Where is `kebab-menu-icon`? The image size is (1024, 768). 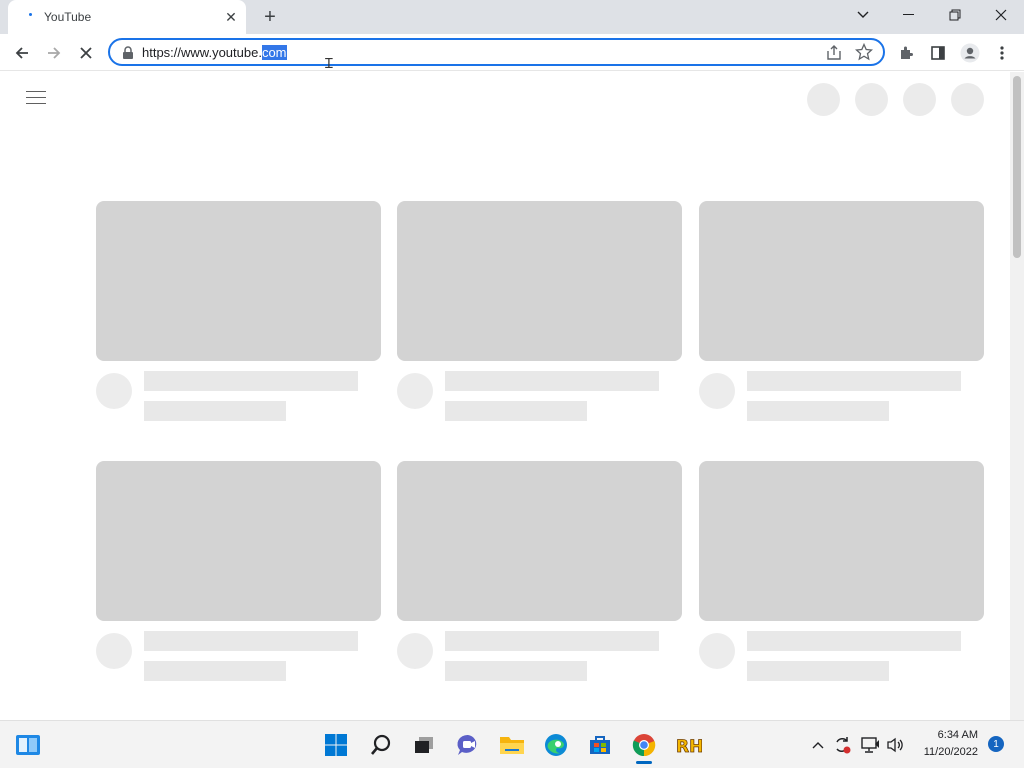
kebab-menu-icon is located at coordinates (1002, 53).